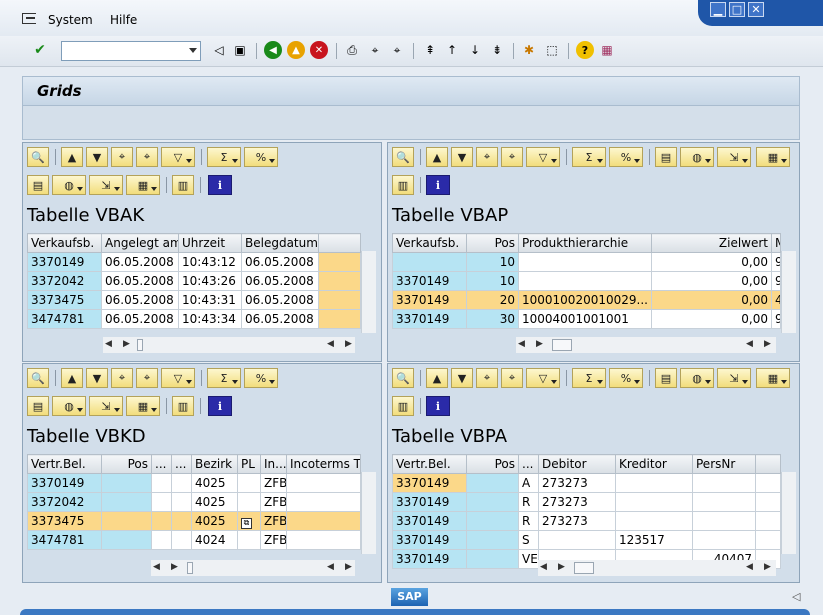 The width and height of the screenshot is (823, 615). Describe the element at coordinates (131, 51) in the screenshot. I see `command-field` at that location.